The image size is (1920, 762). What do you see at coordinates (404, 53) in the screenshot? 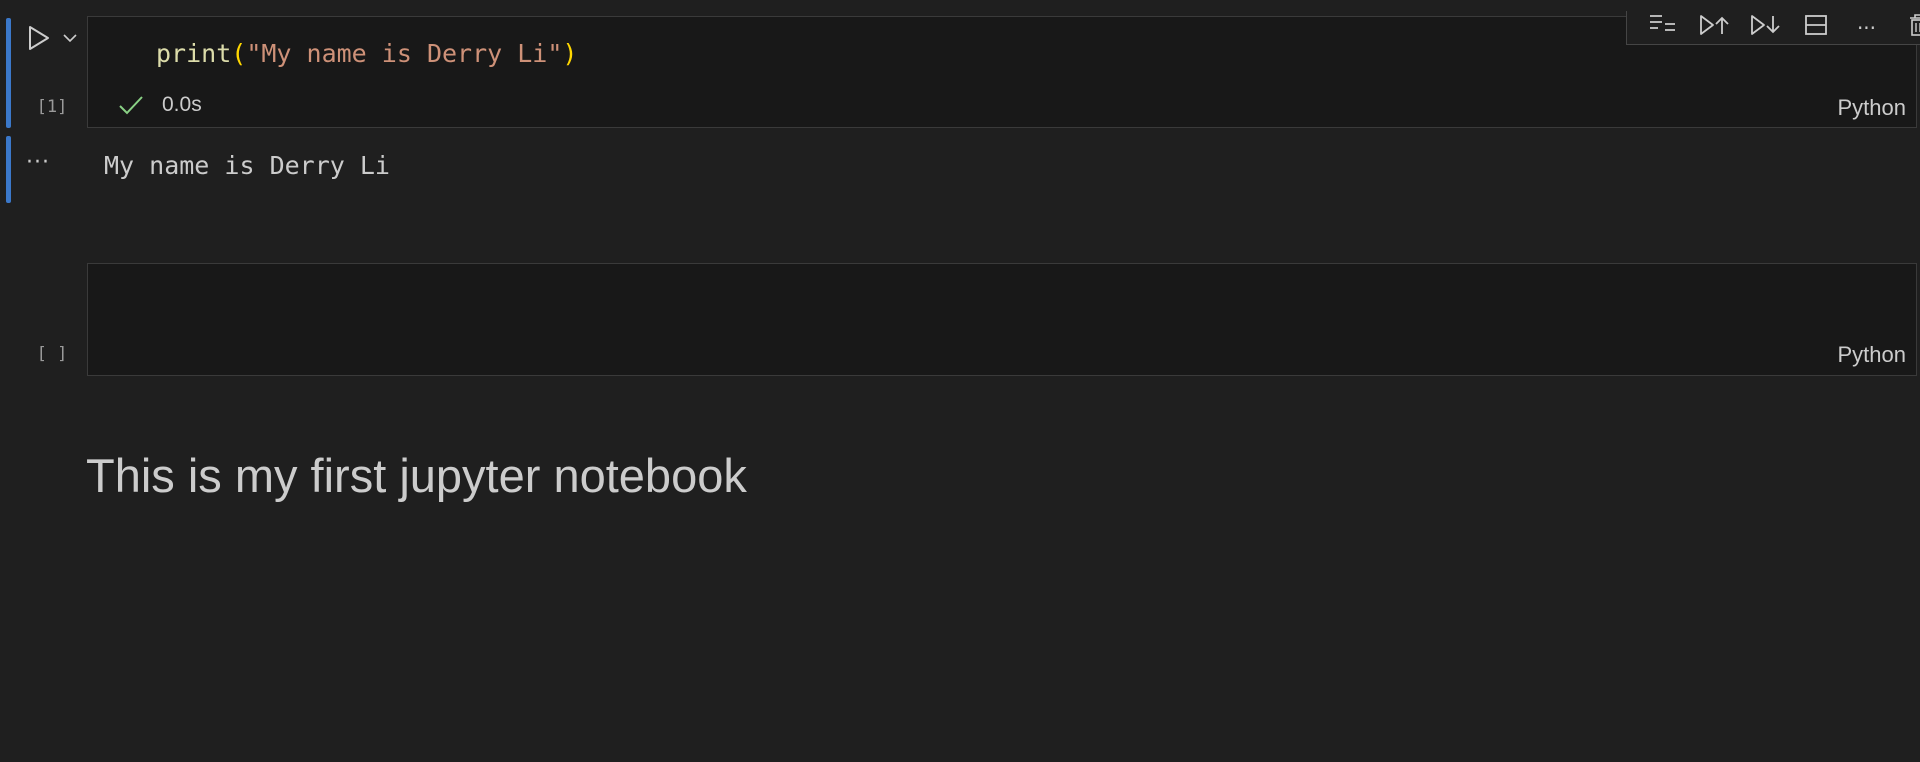
I see `code-string-token: "My name is Derry Li"` at bounding box center [404, 53].